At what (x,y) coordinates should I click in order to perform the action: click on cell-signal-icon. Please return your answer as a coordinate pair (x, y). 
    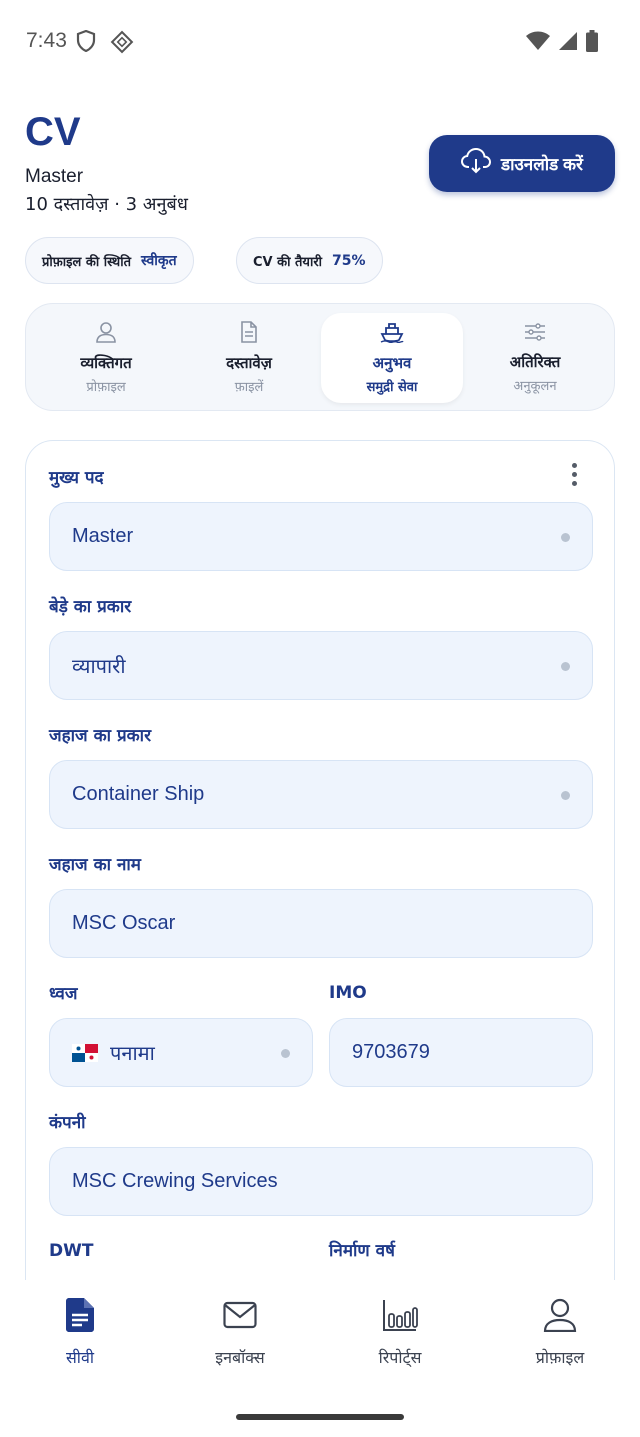
    Looking at the image, I should click on (568, 43).